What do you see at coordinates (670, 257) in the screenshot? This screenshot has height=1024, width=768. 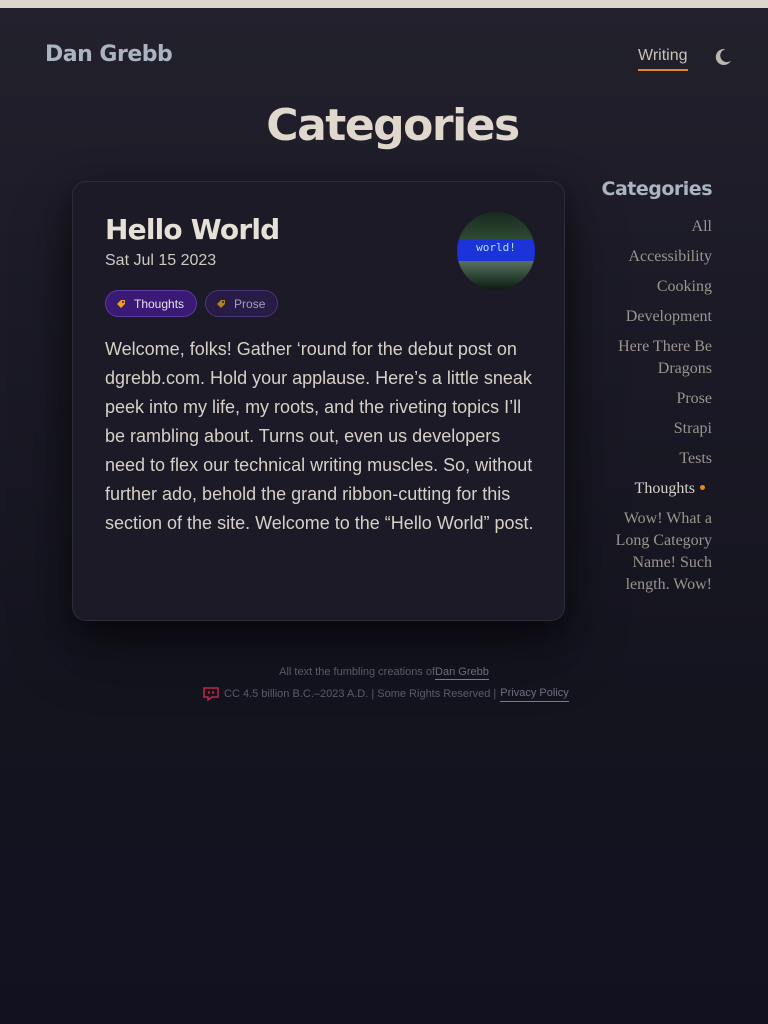 I see `category-link-accessibility: Accessibility` at bounding box center [670, 257].